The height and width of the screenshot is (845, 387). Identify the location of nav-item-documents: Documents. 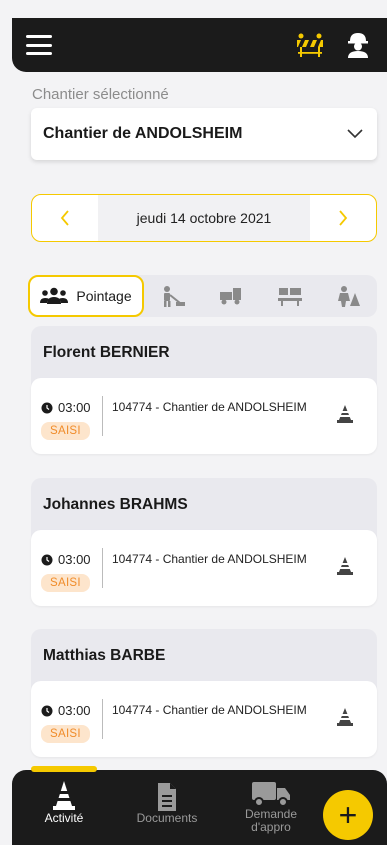
(167, 807).